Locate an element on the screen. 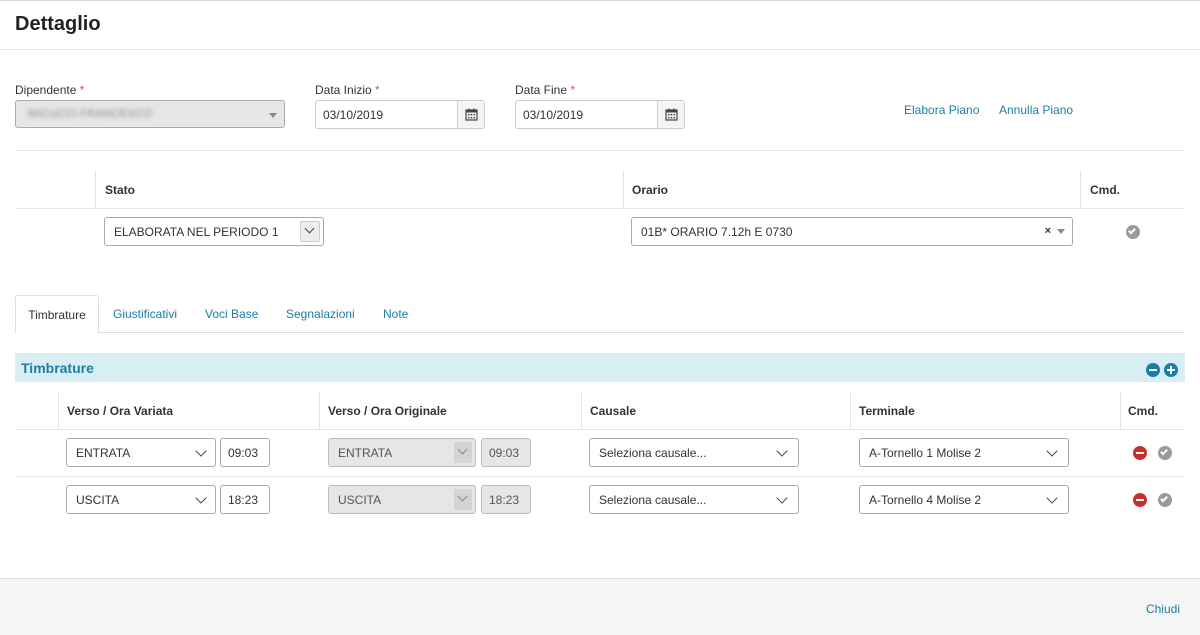 The width and height of the screenshot is (1200, 635). verso-variata-select: USCITA is located at coordinates (141, 499).